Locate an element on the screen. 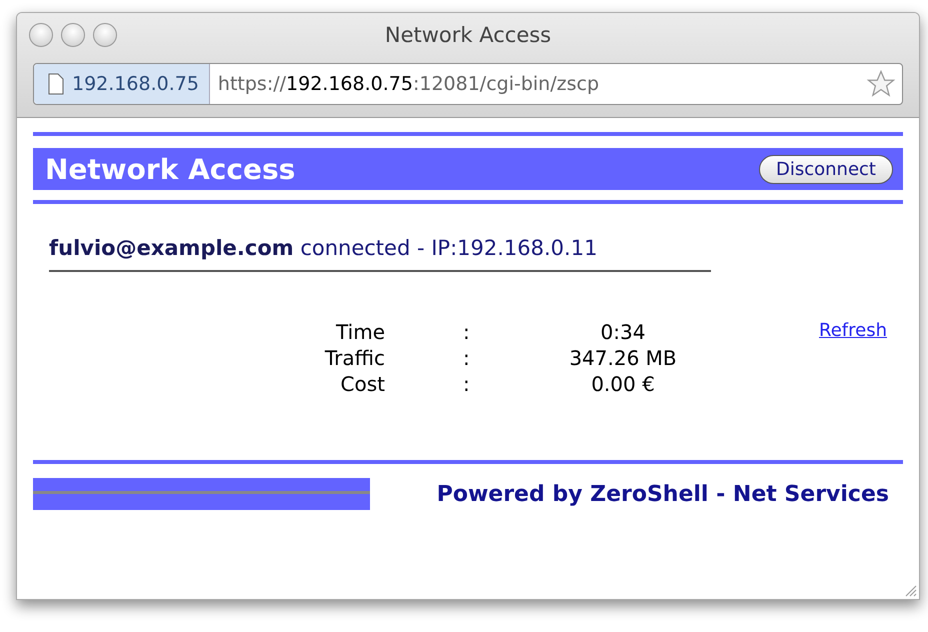 The height and width of the screenshot is (632, 928). stat-value: 0:34 is located at coordinates (623, 332).